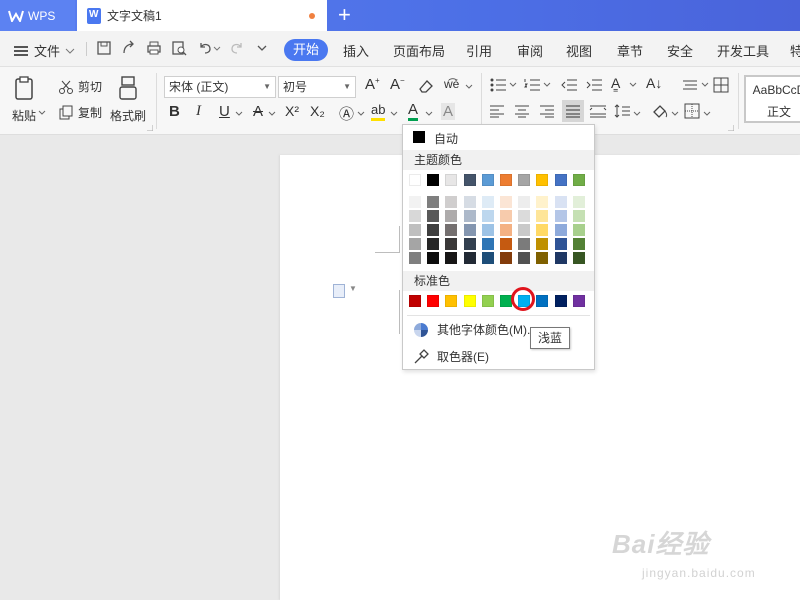 Image resolution: width=800 pixels, height=600 pixels. What do you see at coordinates (42, 113) in the screenshot?
I see `paste-dropdown-icon` at bounding box center [42, 113].